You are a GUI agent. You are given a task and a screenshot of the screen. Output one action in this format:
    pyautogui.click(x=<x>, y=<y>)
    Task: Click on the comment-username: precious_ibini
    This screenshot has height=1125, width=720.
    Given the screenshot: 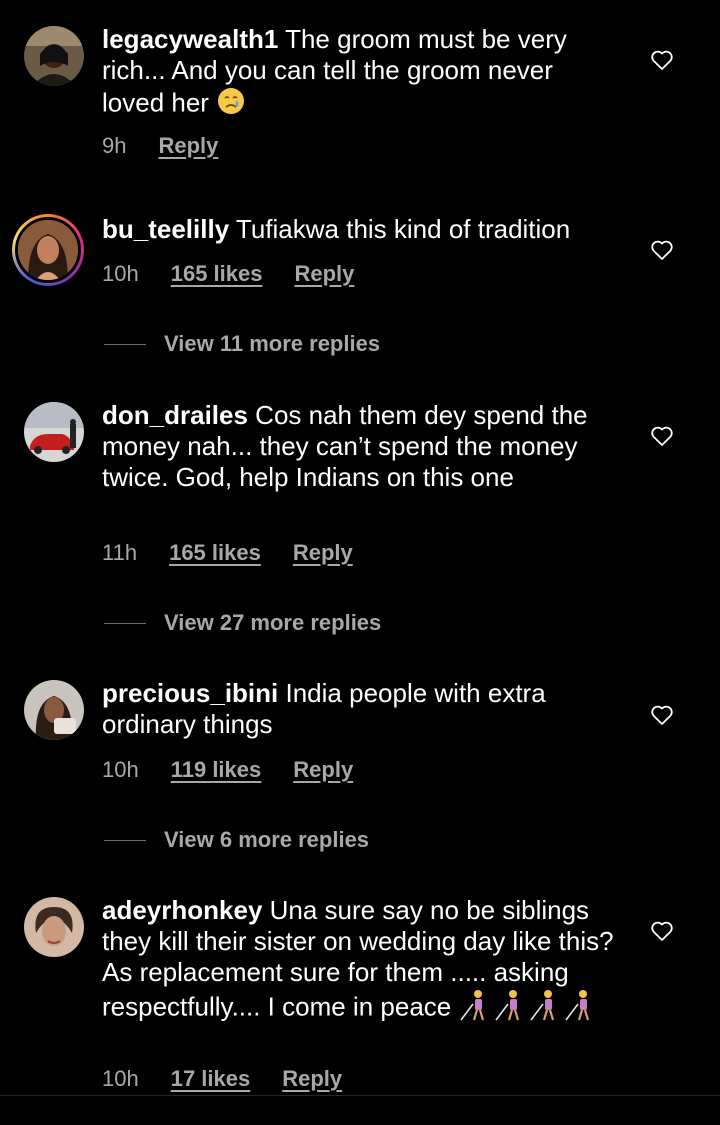 What is the action you would take?
    pyautogui.click(x=190, y=693)
    